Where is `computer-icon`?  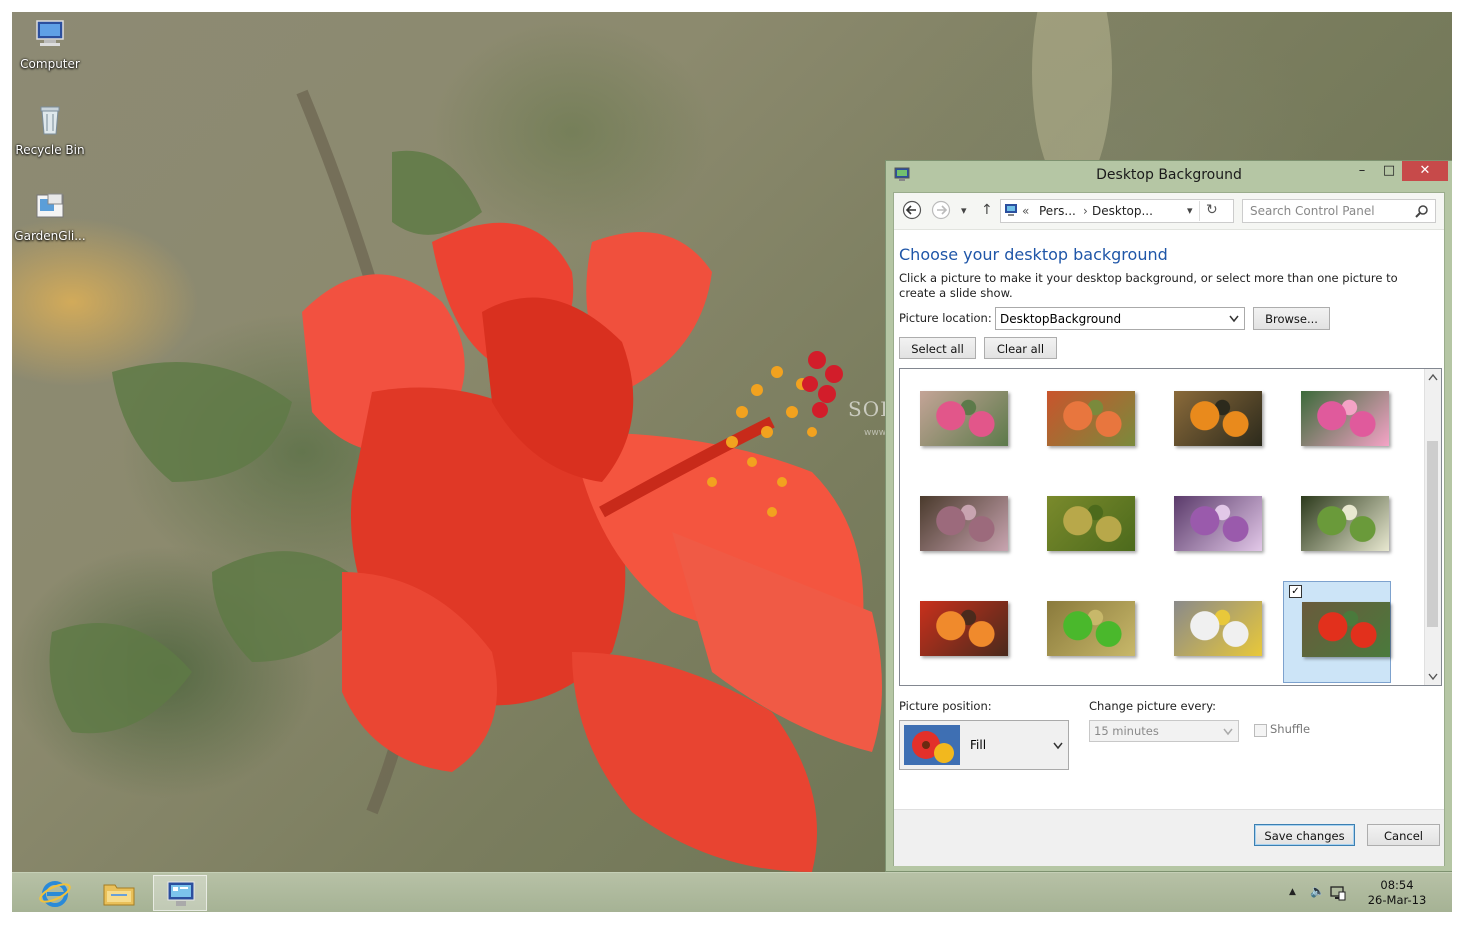
computer-icon is located at coordinates (50, 33).